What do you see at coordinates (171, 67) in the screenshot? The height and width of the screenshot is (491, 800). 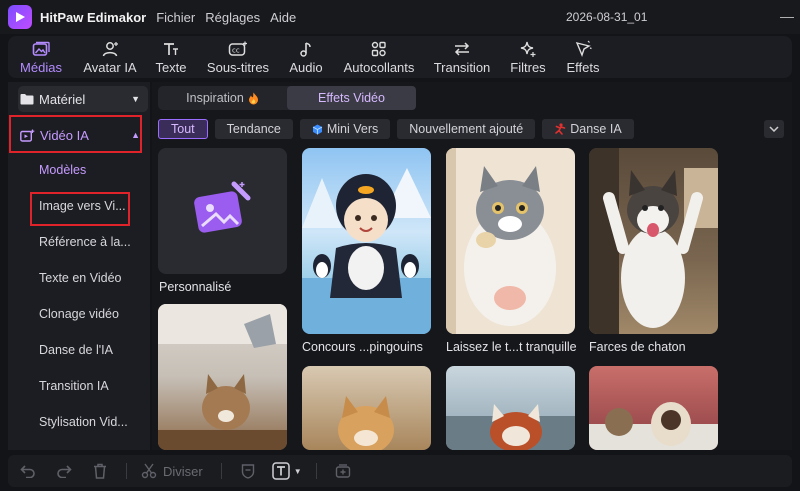 I see `tab-texte-label: Texte` at bounding box center [171, 67].